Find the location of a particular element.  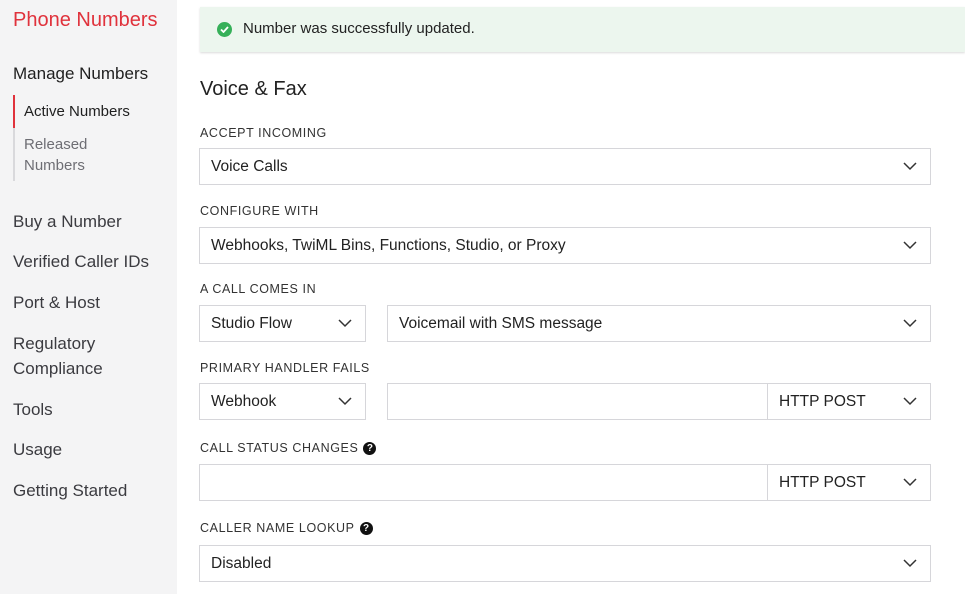

sidebar-item-verified-caller-ids: Verified Caller IDs is located at coordinates (81, 261).